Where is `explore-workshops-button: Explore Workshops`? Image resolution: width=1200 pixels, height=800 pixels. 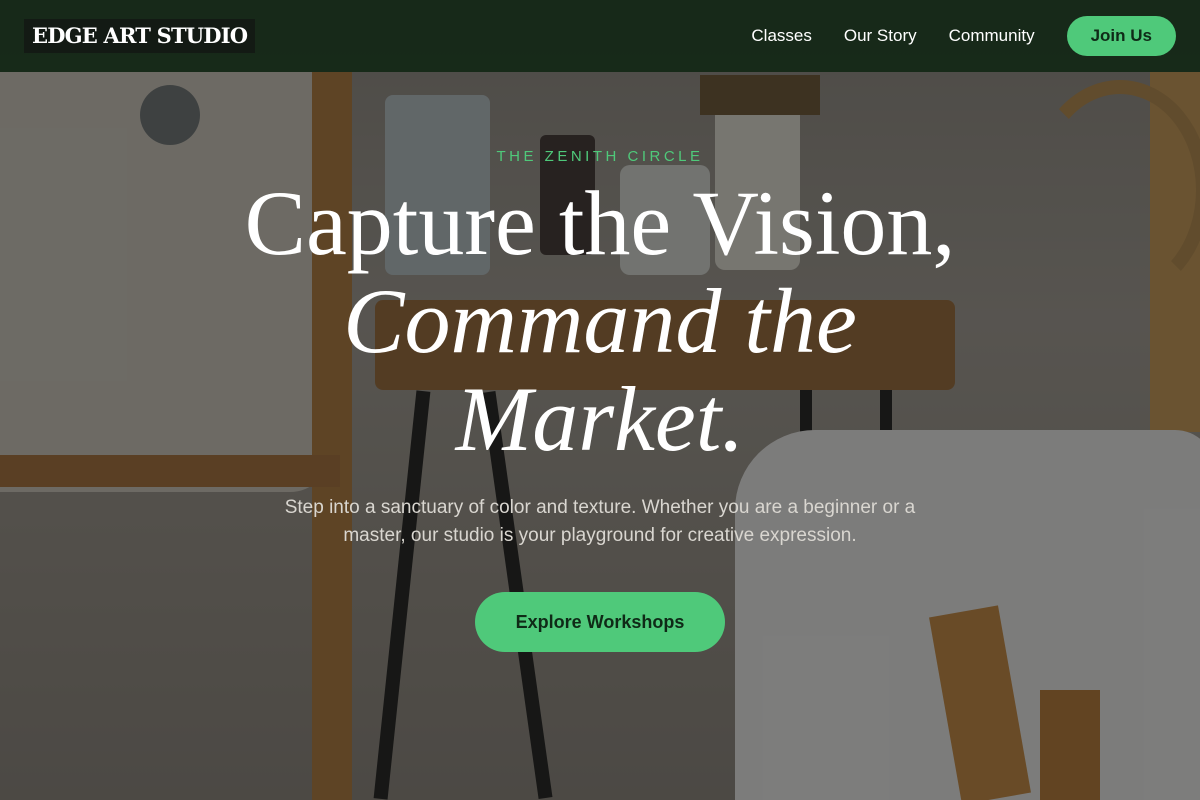 explore-workshops-button: Explore Workshops is located at coordinates (600, 622).